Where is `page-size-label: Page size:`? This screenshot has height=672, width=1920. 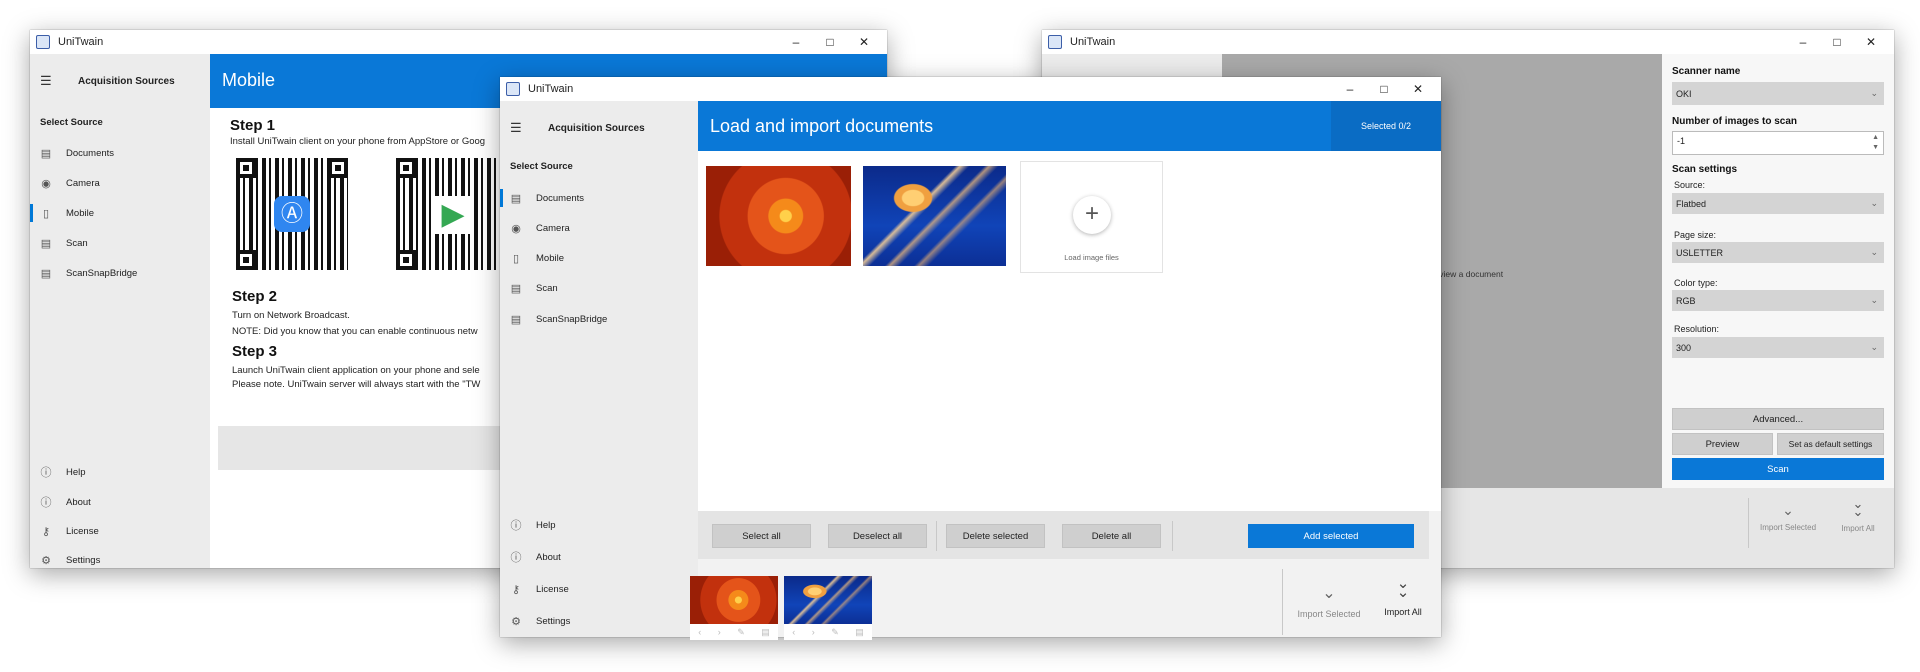 page-size-label: Page size: is located at coordinates (1695, 235).